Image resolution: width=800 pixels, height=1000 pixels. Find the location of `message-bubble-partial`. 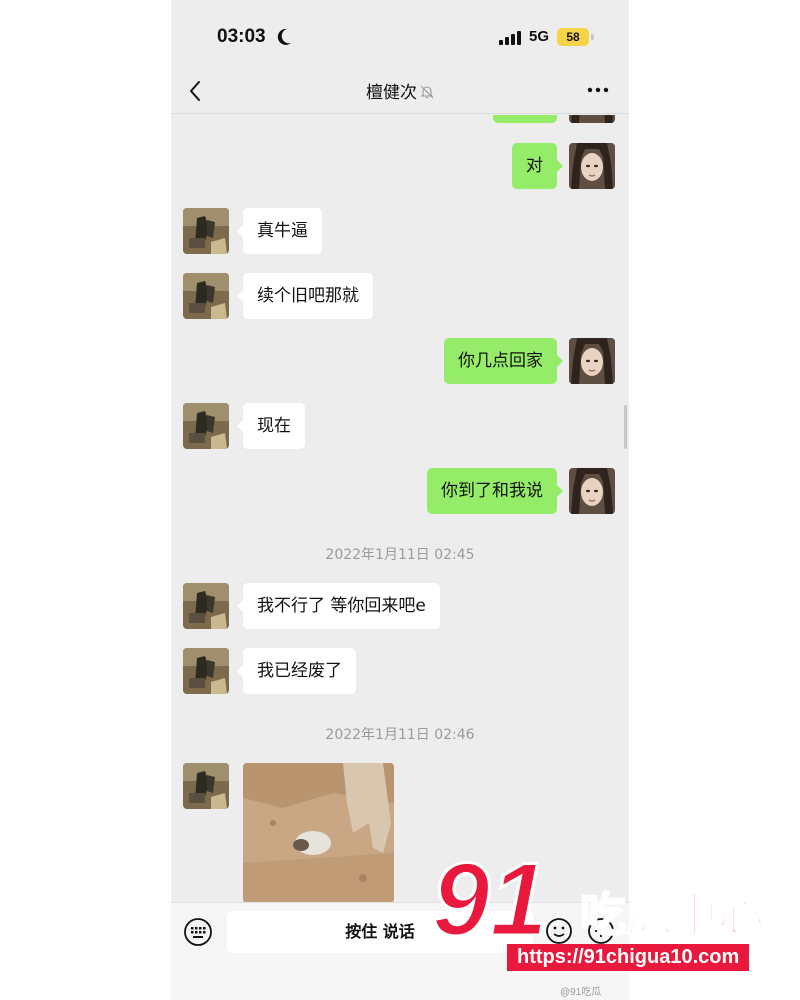

message-bubble-partial is located at coordinates (525, 119).